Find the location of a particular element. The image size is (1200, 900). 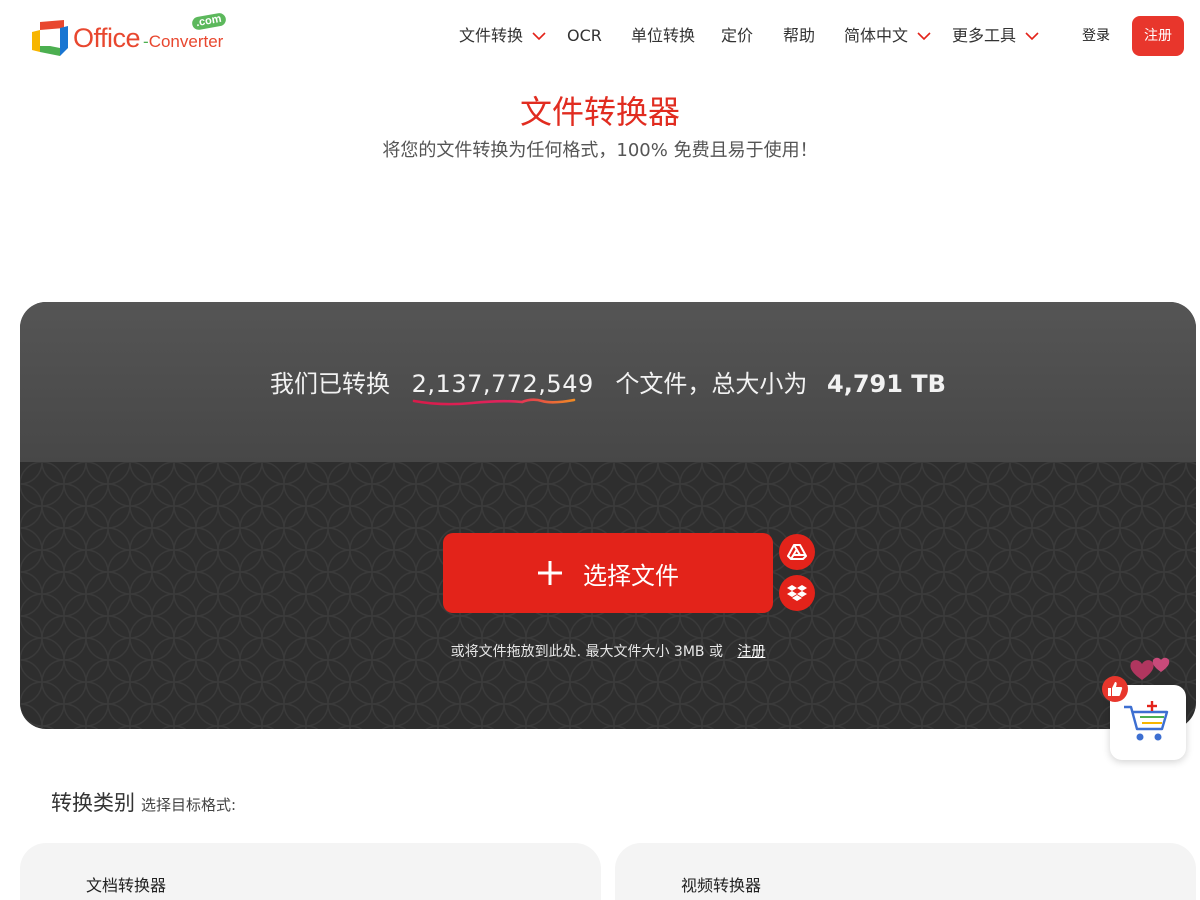

dropbox-icon is located at coordinates (797, 593).